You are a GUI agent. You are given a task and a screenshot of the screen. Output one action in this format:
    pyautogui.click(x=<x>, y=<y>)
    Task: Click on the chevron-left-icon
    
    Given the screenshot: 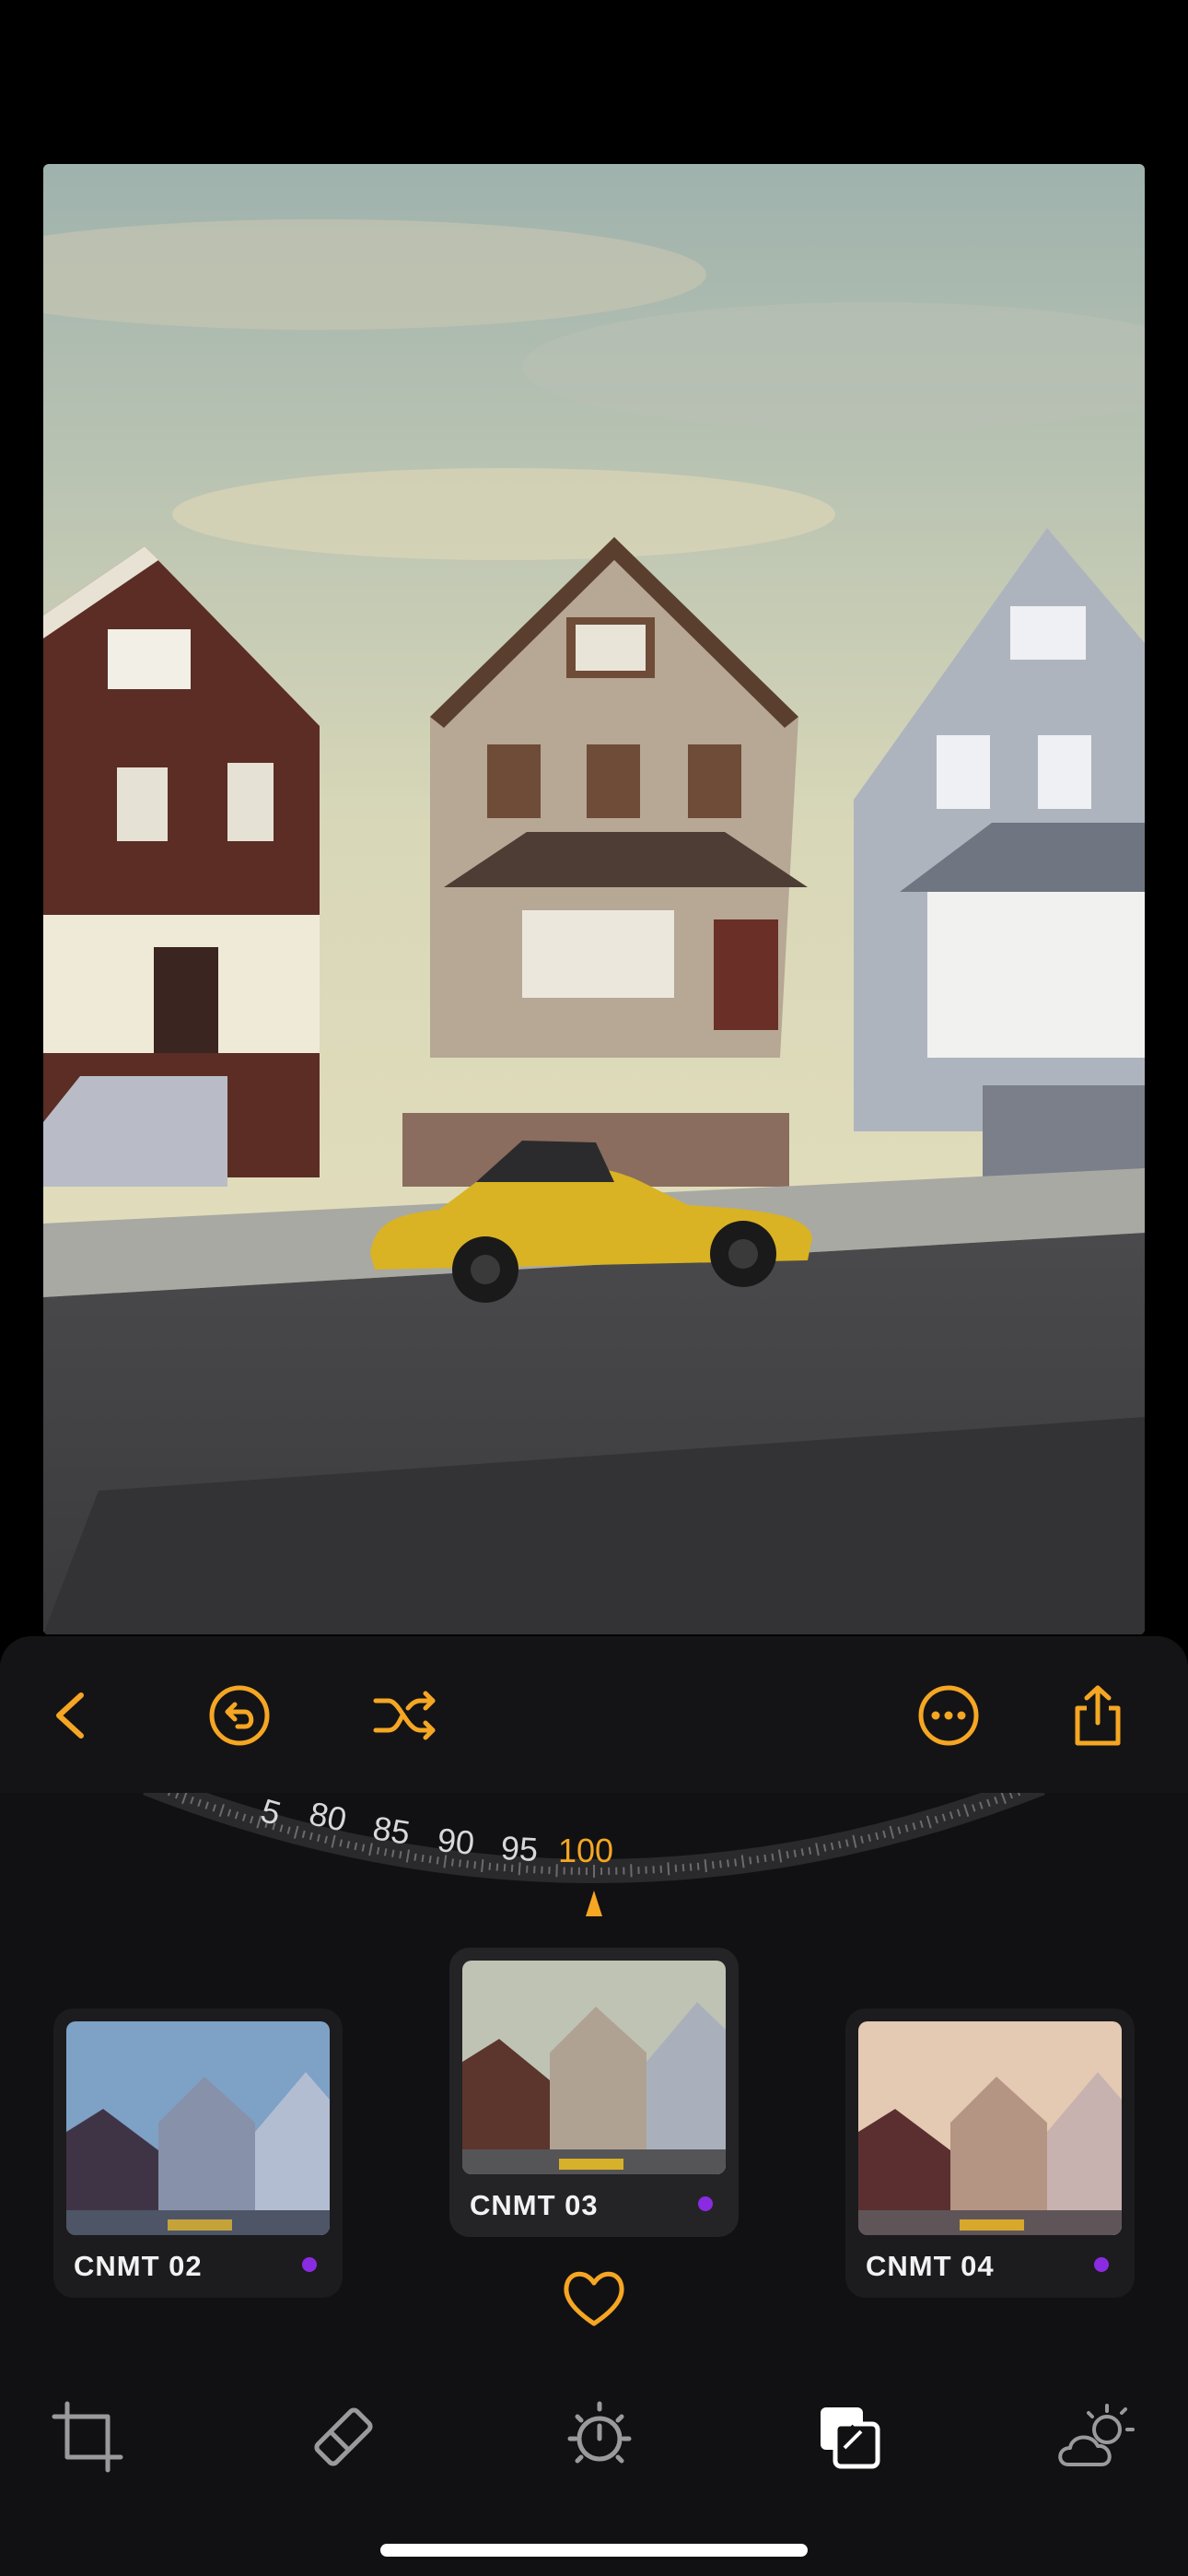 What is the action you would take?
    pyautogui.click(x=70, y=1715)
    